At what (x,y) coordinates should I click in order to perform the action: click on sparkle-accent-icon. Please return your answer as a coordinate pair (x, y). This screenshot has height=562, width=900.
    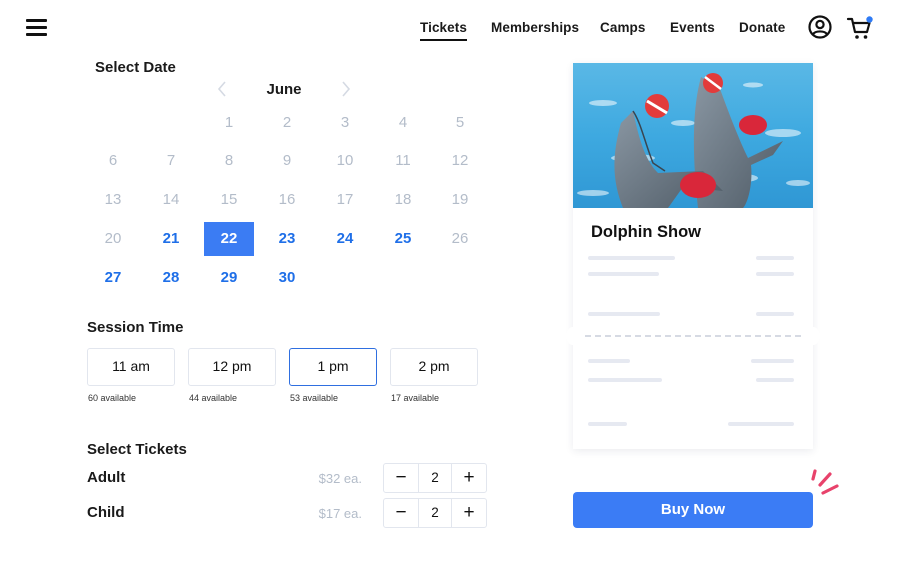
    Looking at the image, I should click on (826, 482).